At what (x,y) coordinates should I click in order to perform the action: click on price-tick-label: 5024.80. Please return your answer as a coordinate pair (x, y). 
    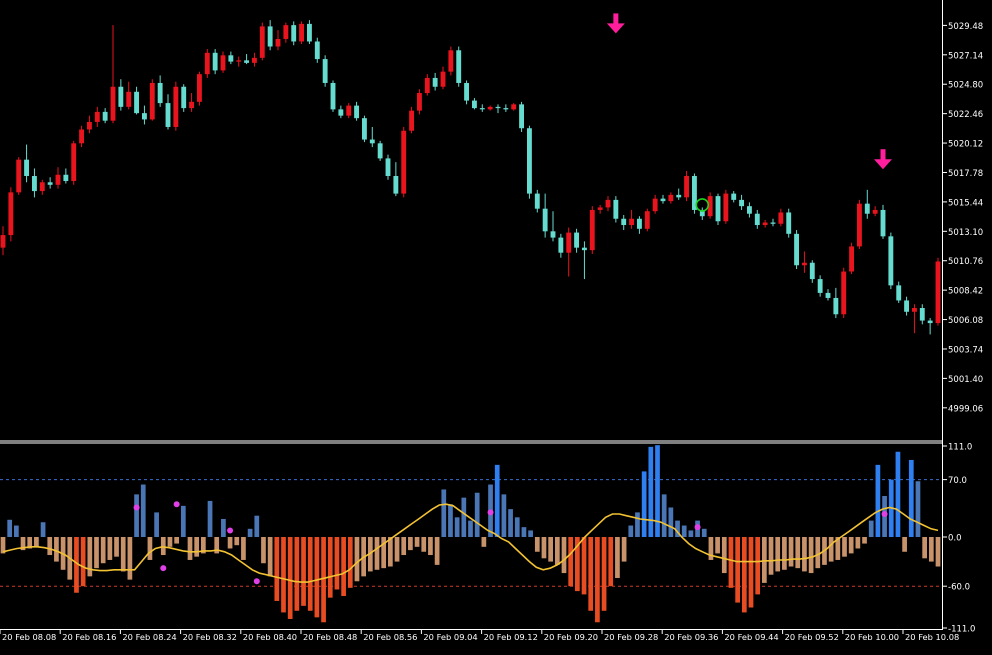
    Looking at the image, I should click on (965, 86).